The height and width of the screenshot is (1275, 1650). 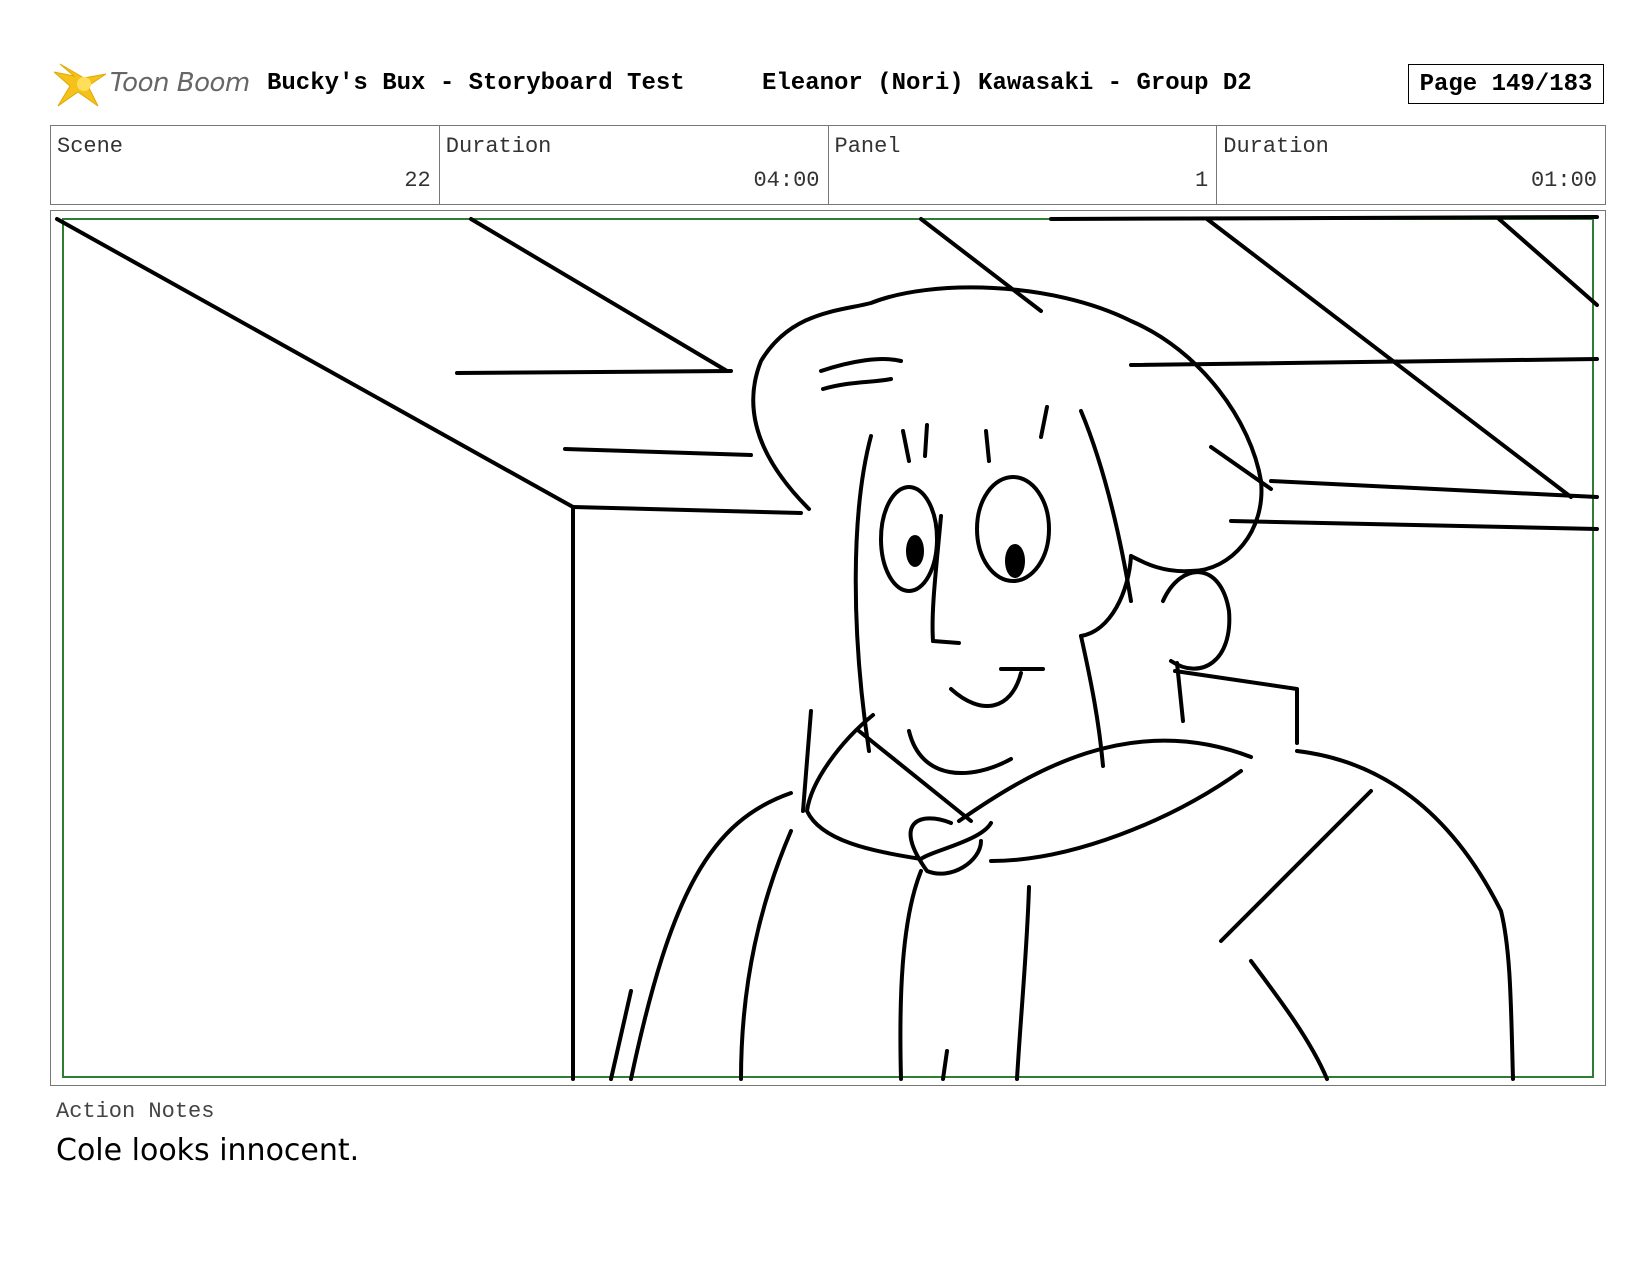 What do you see at coordinates (1276, 146) in the screenshot?
I see `panel-duration-label: Duration` at bounding box center [1276, 146].